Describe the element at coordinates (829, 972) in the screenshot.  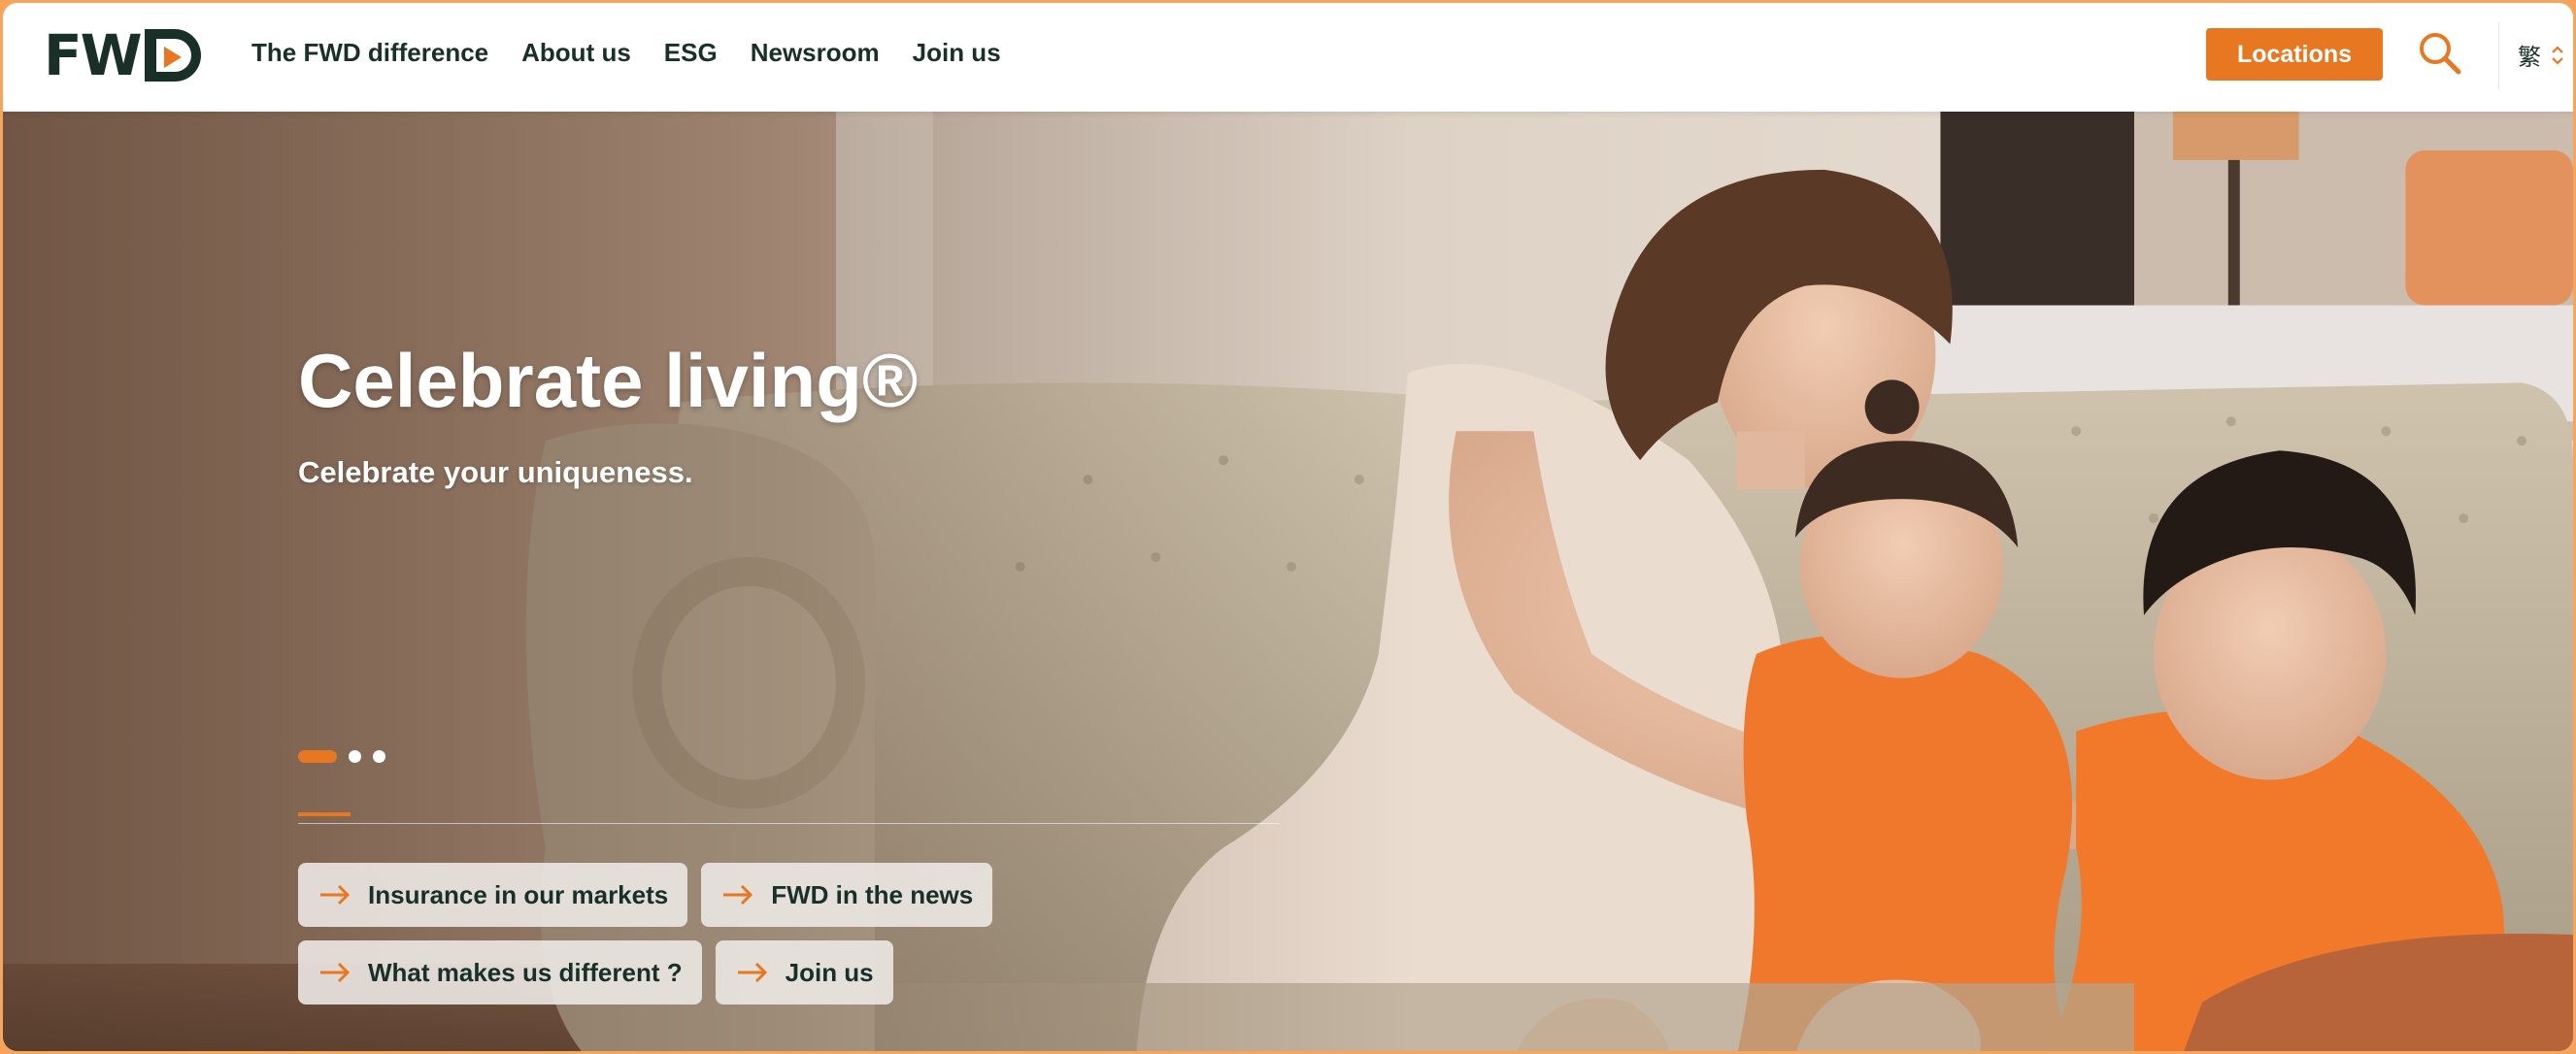
I see `quick-link-label: Join us` at that location.